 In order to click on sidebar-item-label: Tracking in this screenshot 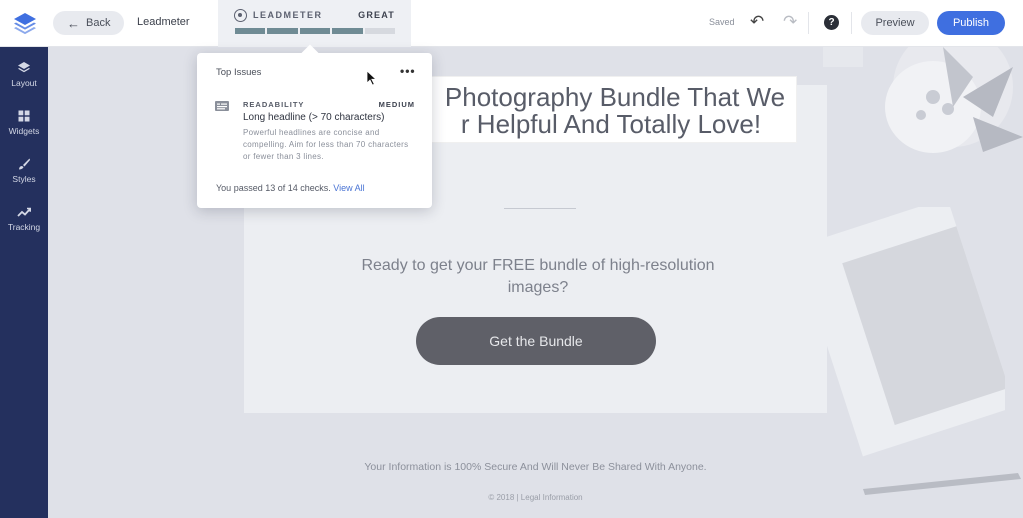, I will do `click(24, 227)`.